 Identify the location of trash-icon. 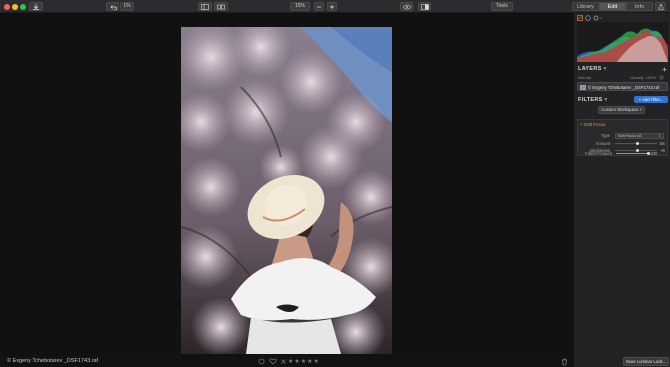
(564, 362).